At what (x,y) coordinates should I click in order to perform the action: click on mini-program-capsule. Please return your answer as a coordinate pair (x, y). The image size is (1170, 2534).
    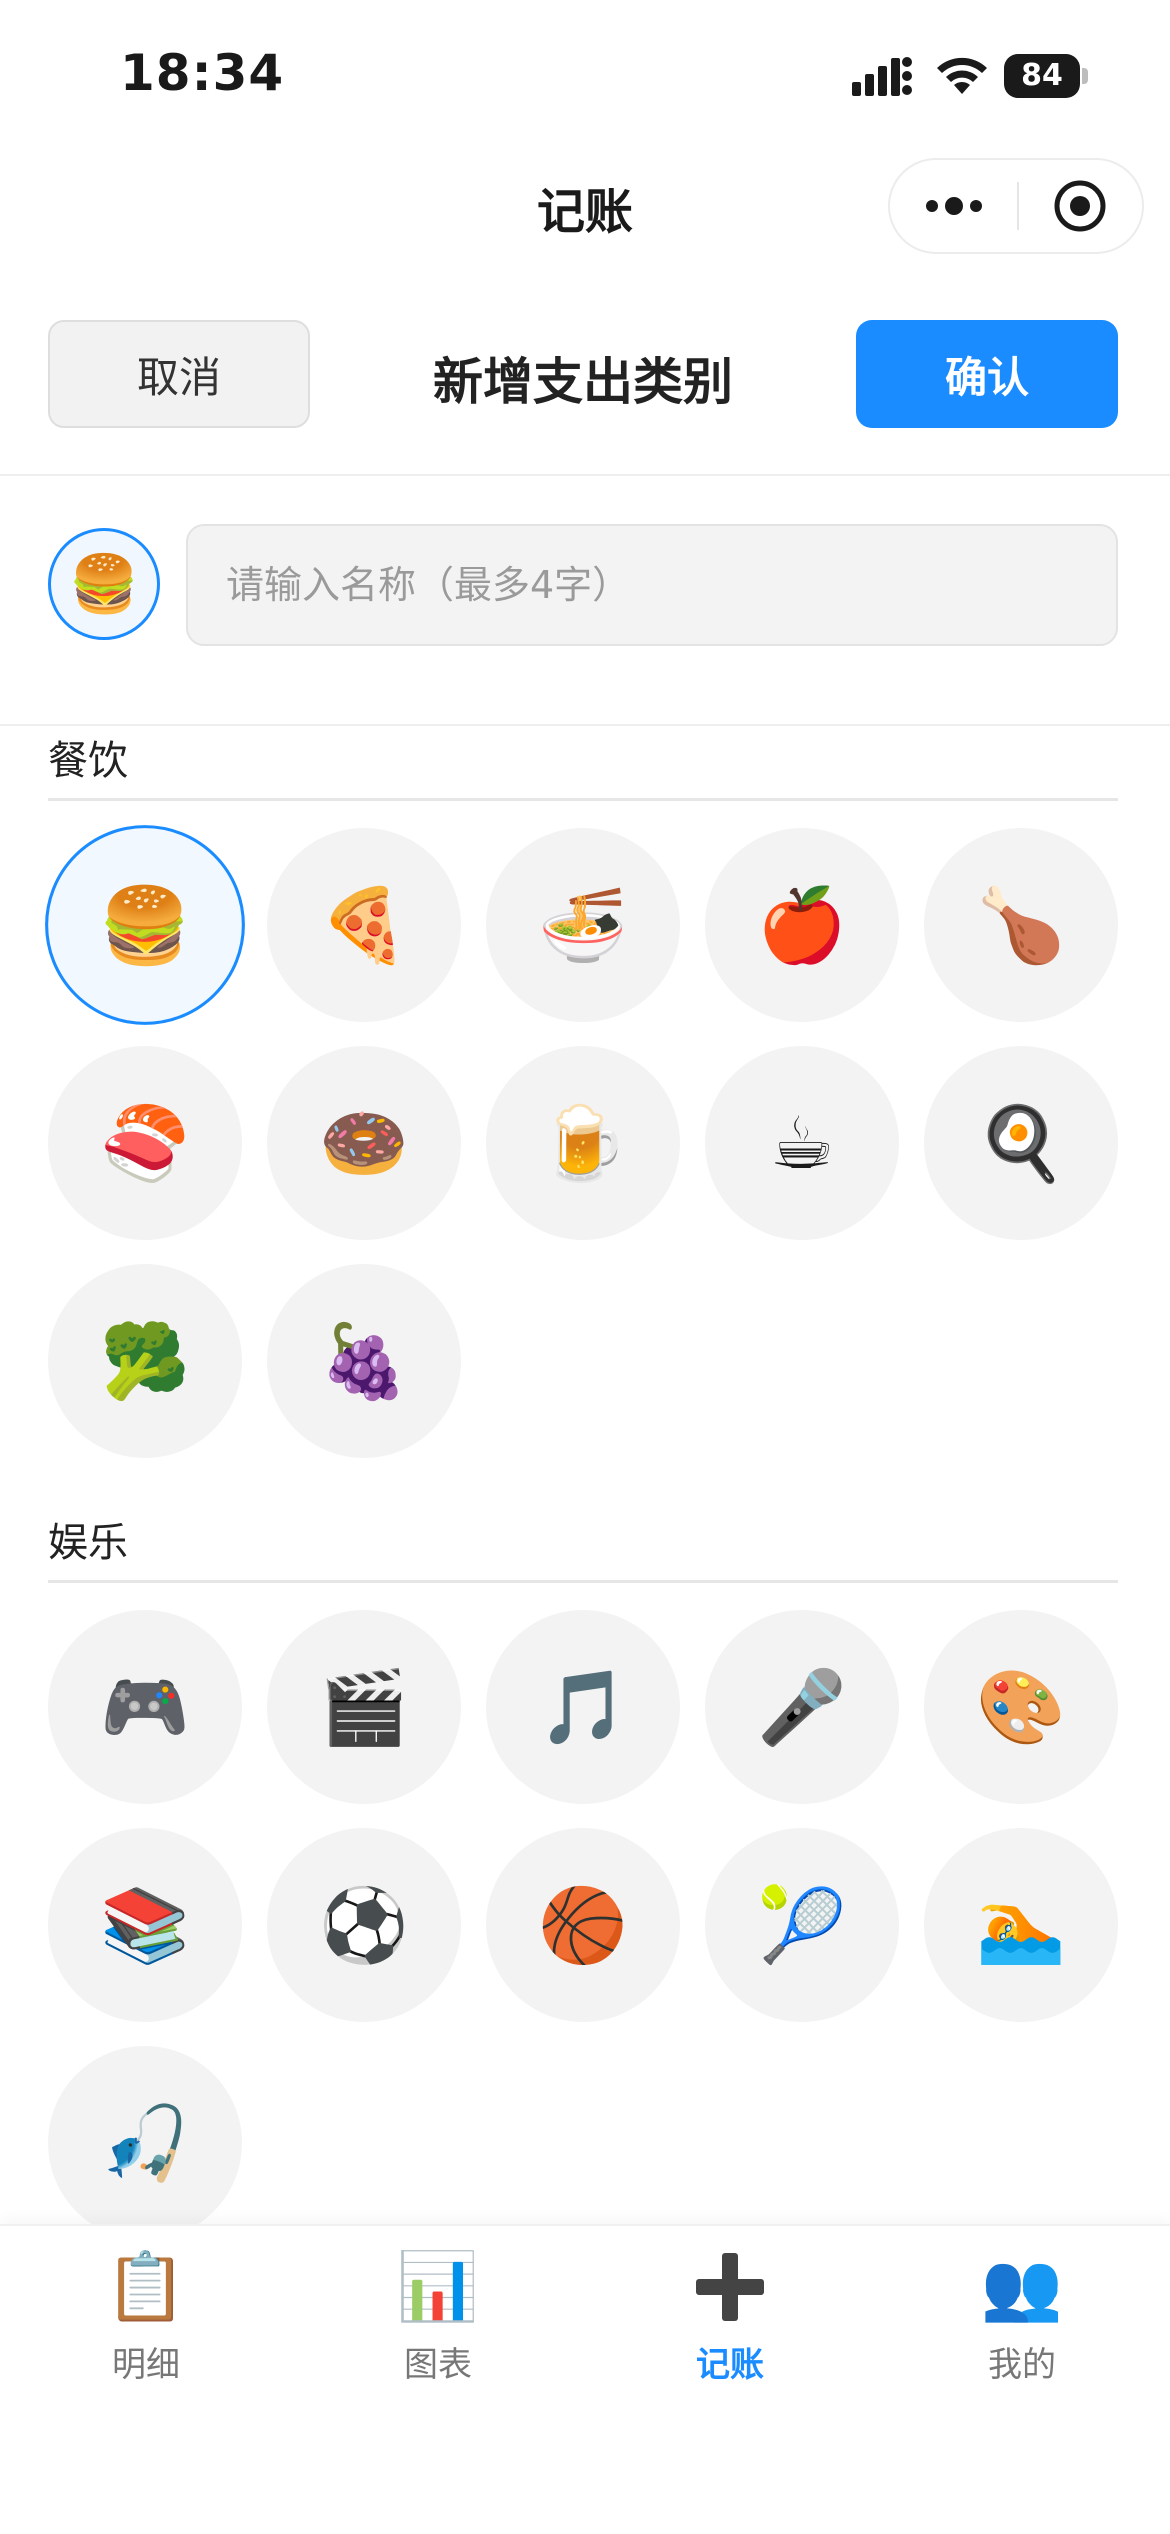
    Looking at the image, I should click on (1016, 206).